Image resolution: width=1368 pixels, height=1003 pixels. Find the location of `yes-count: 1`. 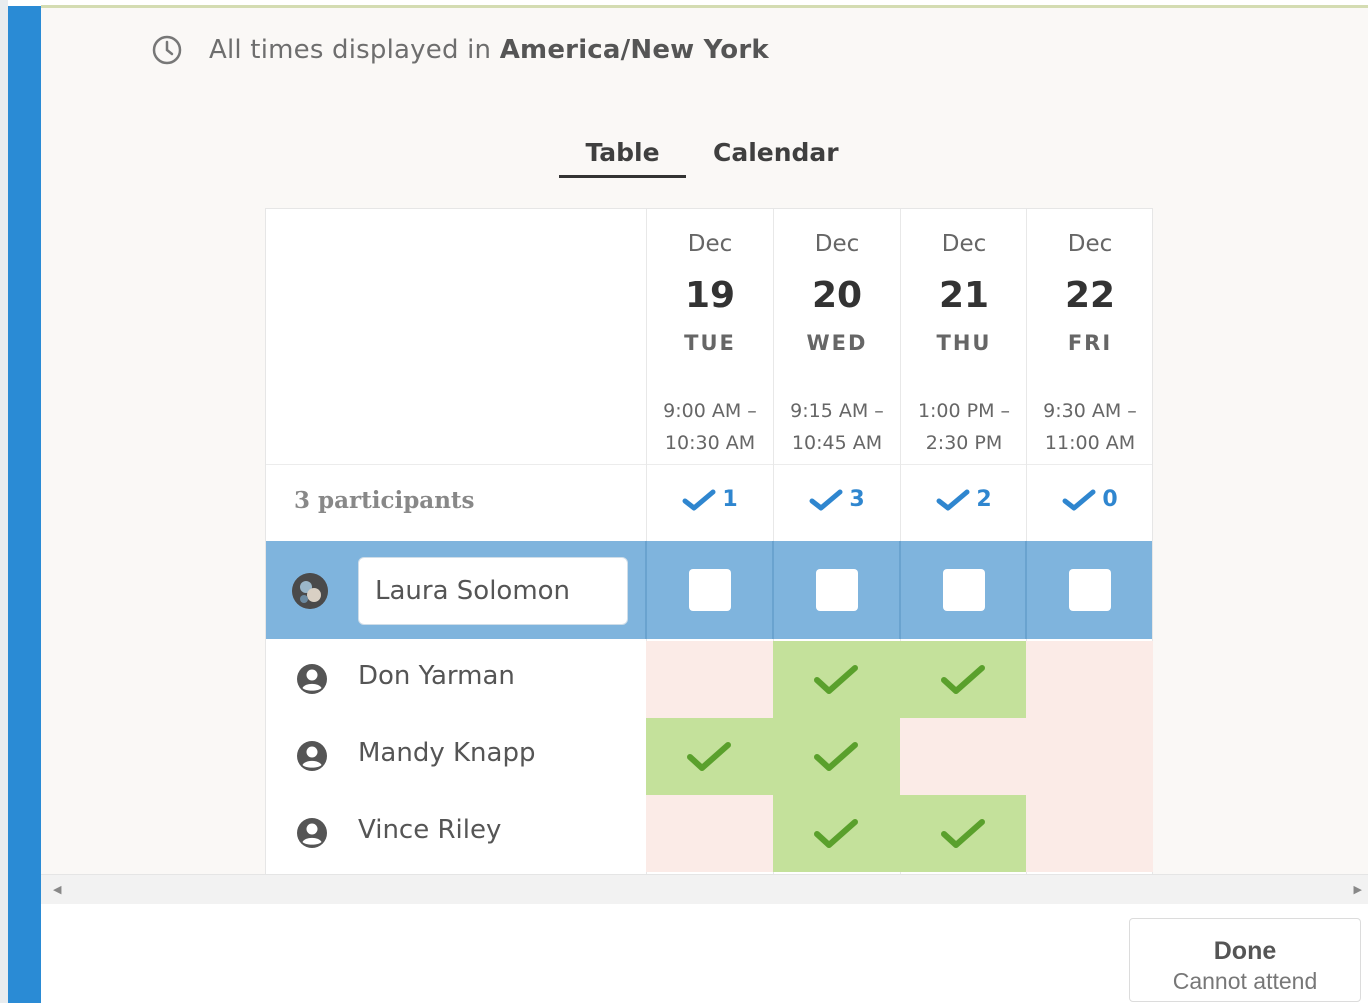

yes-count: 1 is located at coordinates (710, 499).